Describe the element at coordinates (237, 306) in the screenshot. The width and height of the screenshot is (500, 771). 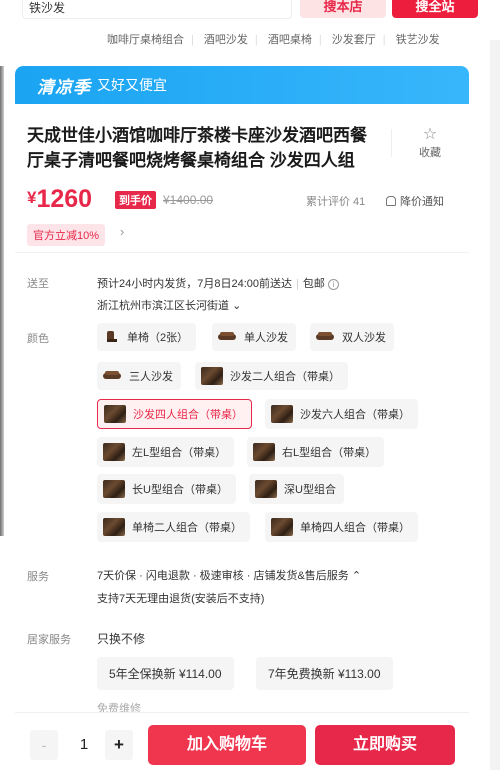
I see `chevron-down-icon: ⌄` at that location.